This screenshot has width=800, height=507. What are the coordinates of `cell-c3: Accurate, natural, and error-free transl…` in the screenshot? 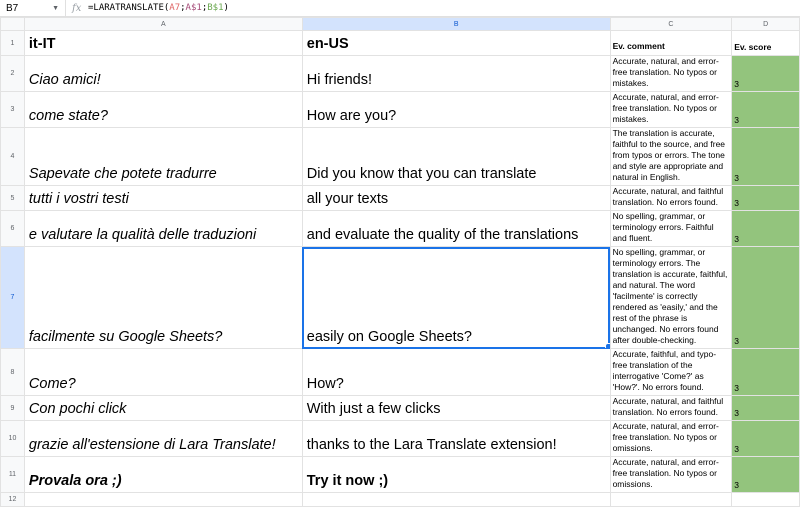 It's located at (671, 109).